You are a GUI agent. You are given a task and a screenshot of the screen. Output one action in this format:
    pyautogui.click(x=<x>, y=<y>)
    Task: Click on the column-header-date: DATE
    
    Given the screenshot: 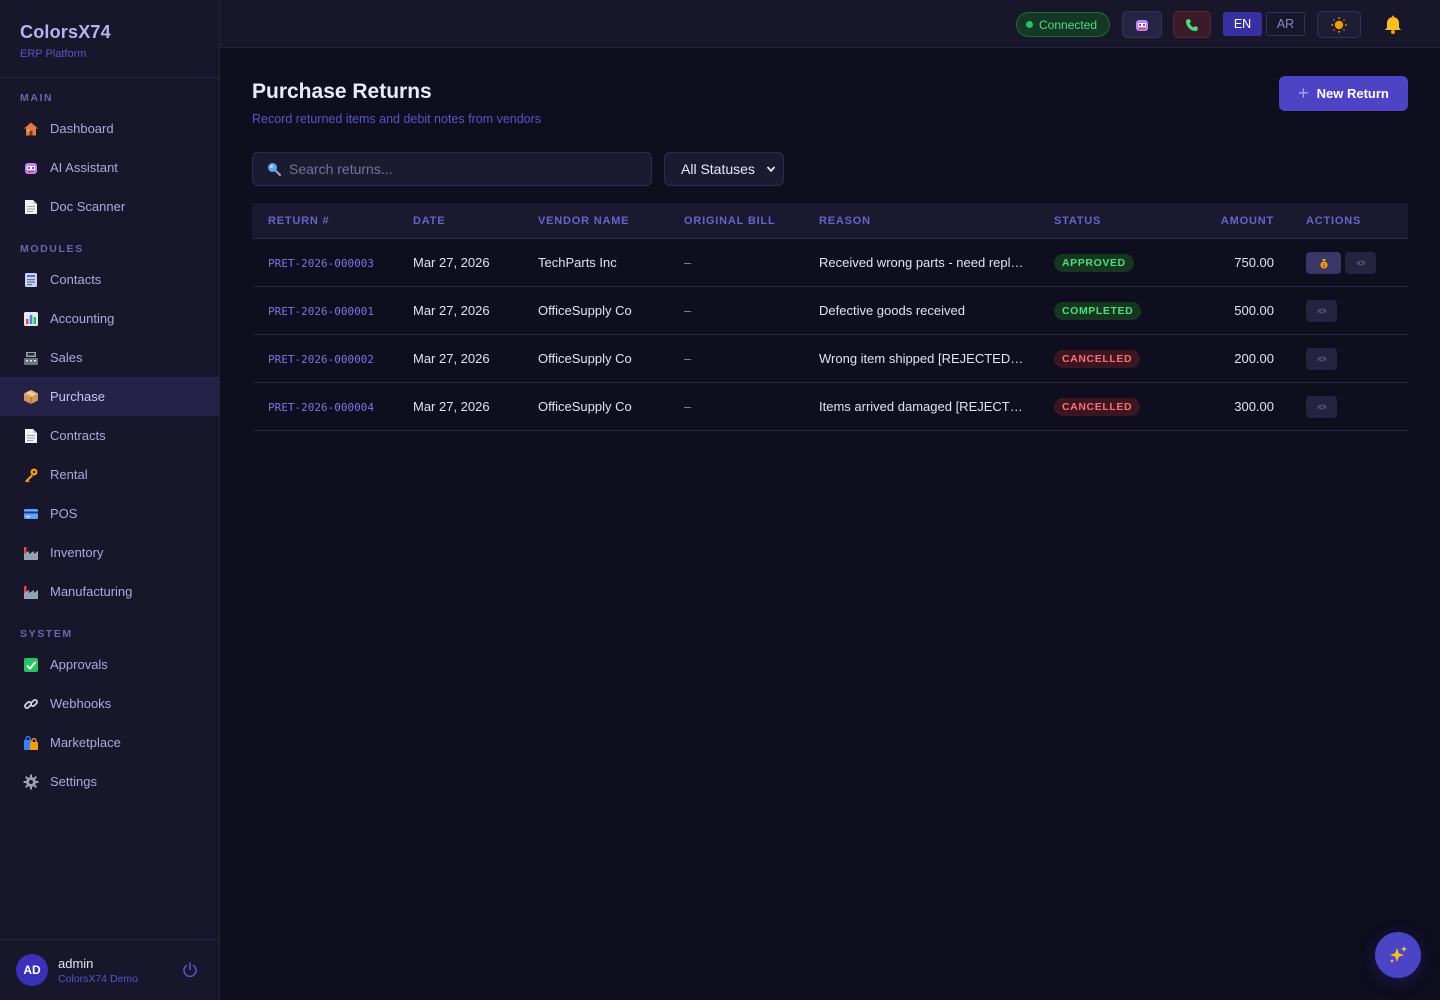 What is the action you would take?
    pyautogui.click(x=475, y=221)
    